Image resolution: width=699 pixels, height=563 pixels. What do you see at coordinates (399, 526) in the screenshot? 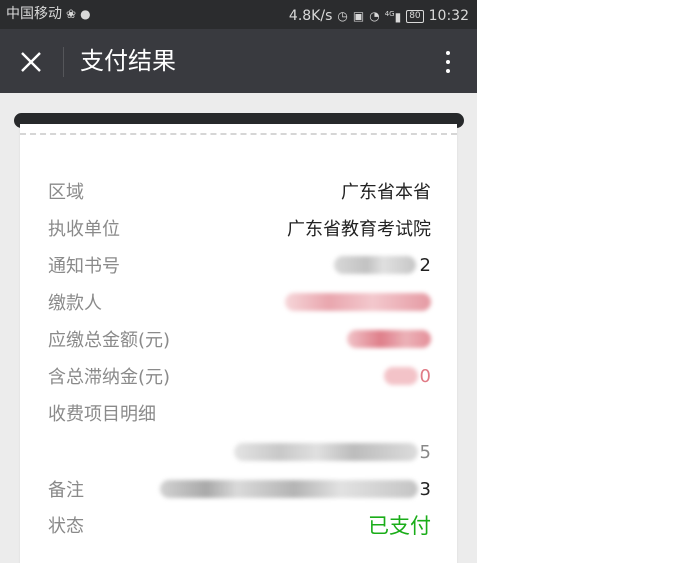
I see `status-badge: 已支付` at bounding box center [399, 526].